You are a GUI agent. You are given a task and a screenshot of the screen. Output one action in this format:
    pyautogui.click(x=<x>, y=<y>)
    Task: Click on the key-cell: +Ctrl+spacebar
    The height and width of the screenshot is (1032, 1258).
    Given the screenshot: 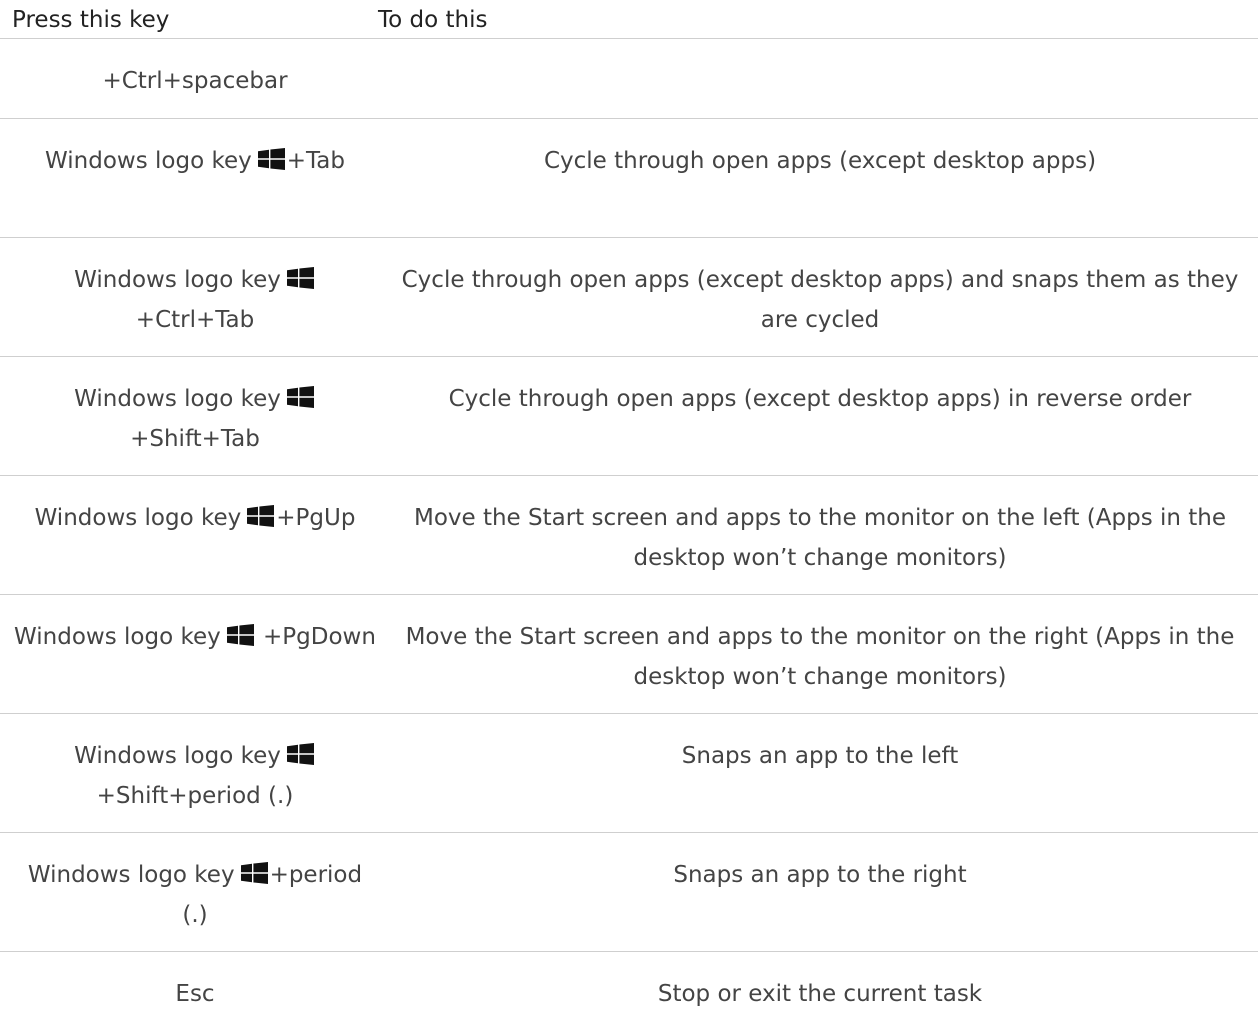 What is the action you would take?
    pyautogui.click(x=195, y=78)
    